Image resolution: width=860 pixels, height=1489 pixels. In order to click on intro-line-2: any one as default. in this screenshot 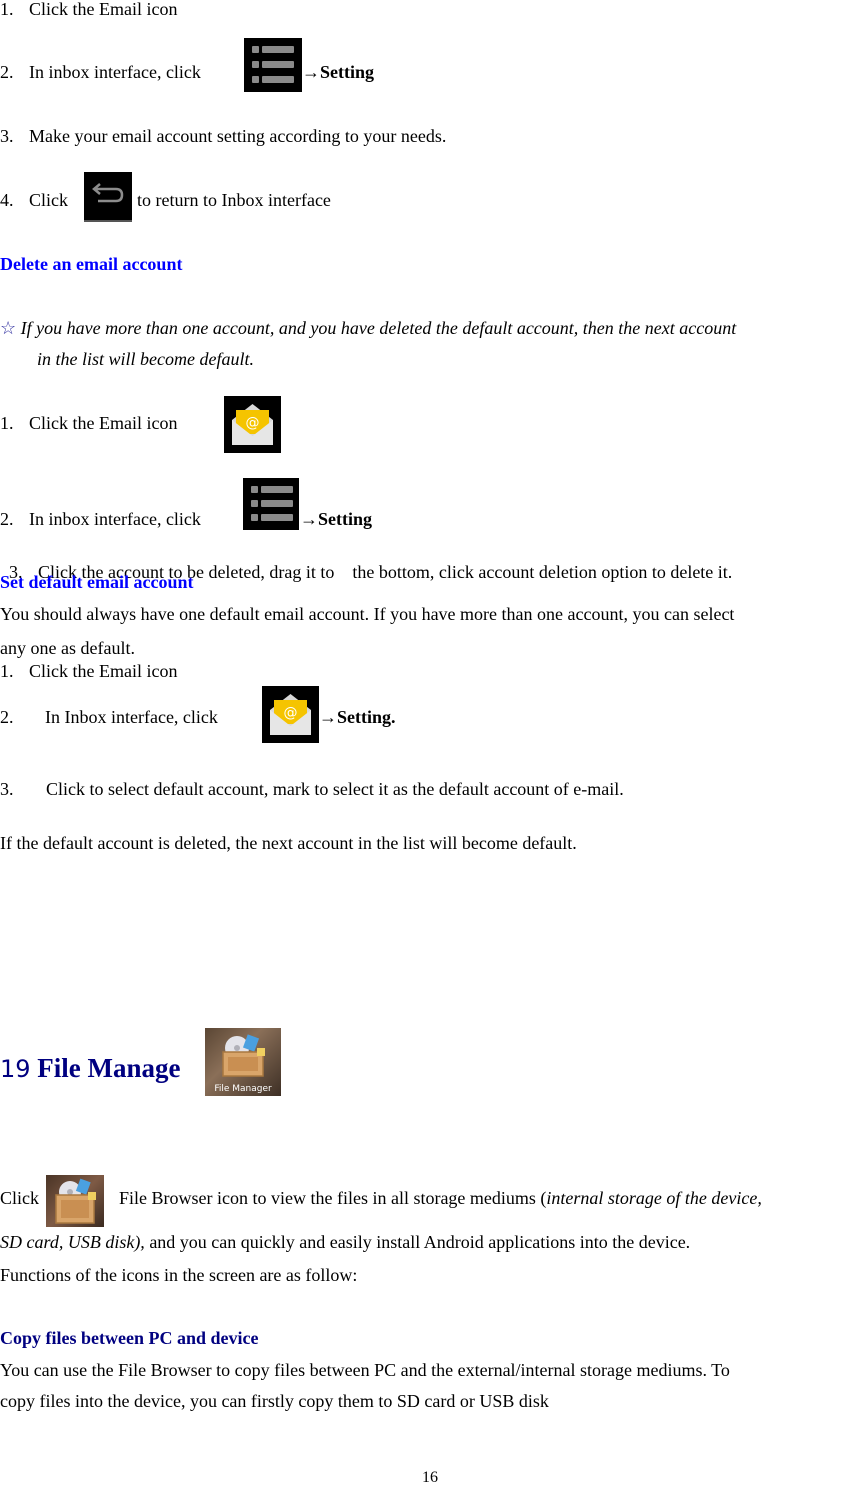, I will do `click(67, 648)`.